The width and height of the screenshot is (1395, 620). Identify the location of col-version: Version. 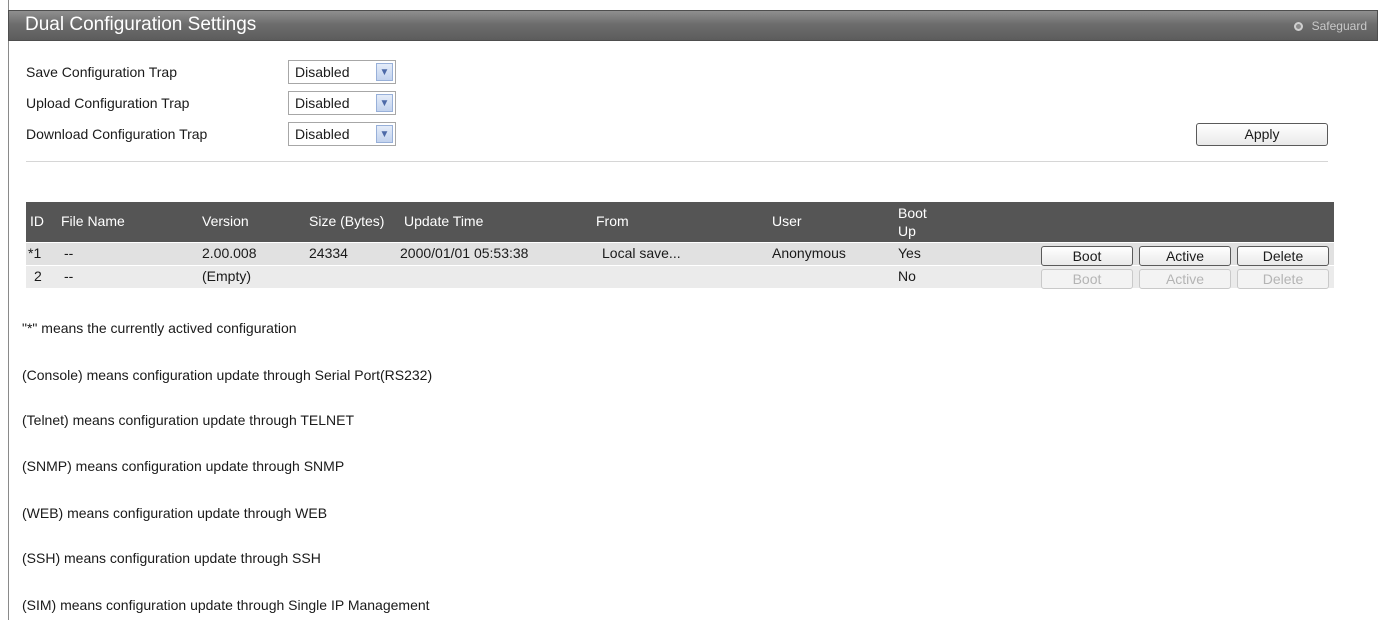
(225, 221).